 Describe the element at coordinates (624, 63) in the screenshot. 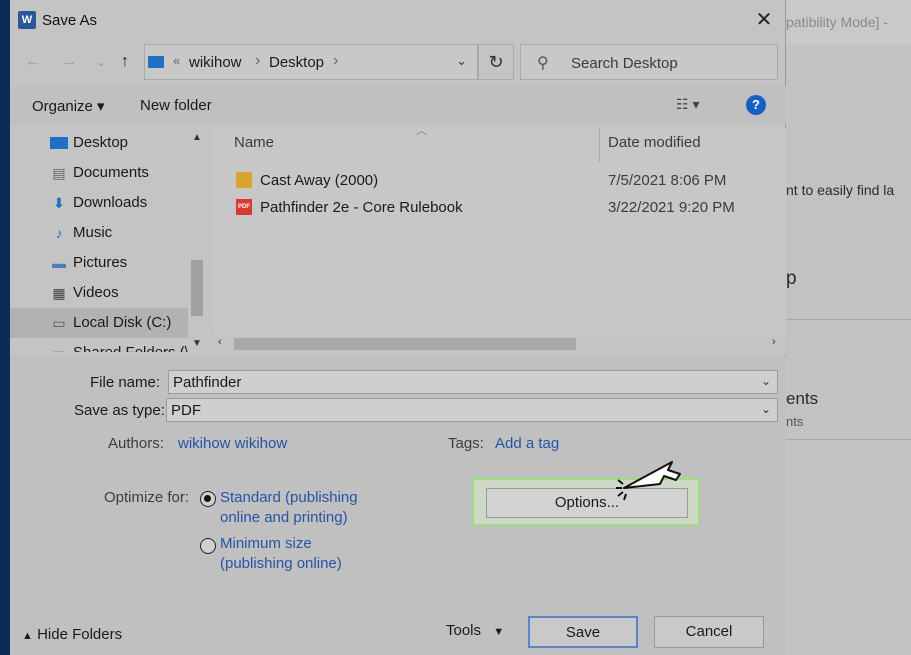

I see `search-placeholder: Search Desktop` at that location.